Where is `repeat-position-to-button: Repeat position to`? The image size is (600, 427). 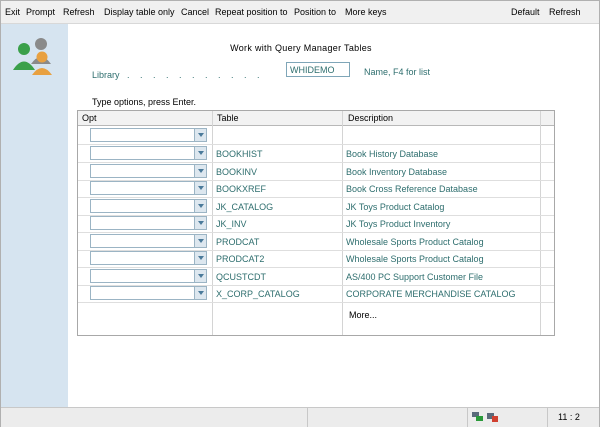 repeat-position-to-button: Repeat position to is located at coordinates (251, 12).